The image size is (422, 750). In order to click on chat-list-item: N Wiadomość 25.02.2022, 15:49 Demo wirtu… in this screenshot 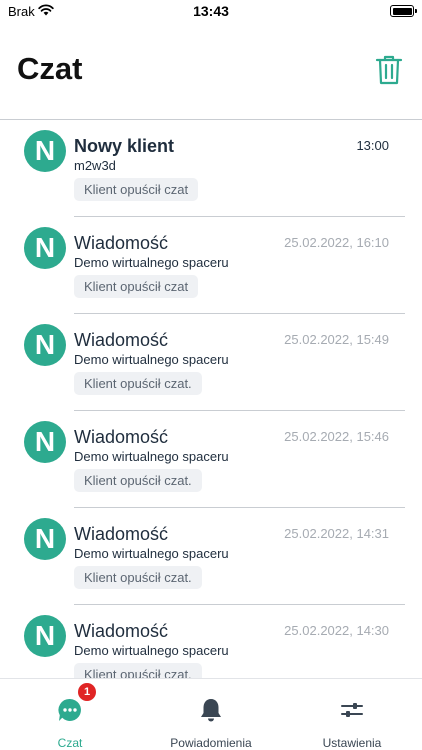, I will do `click(211, 362)`.